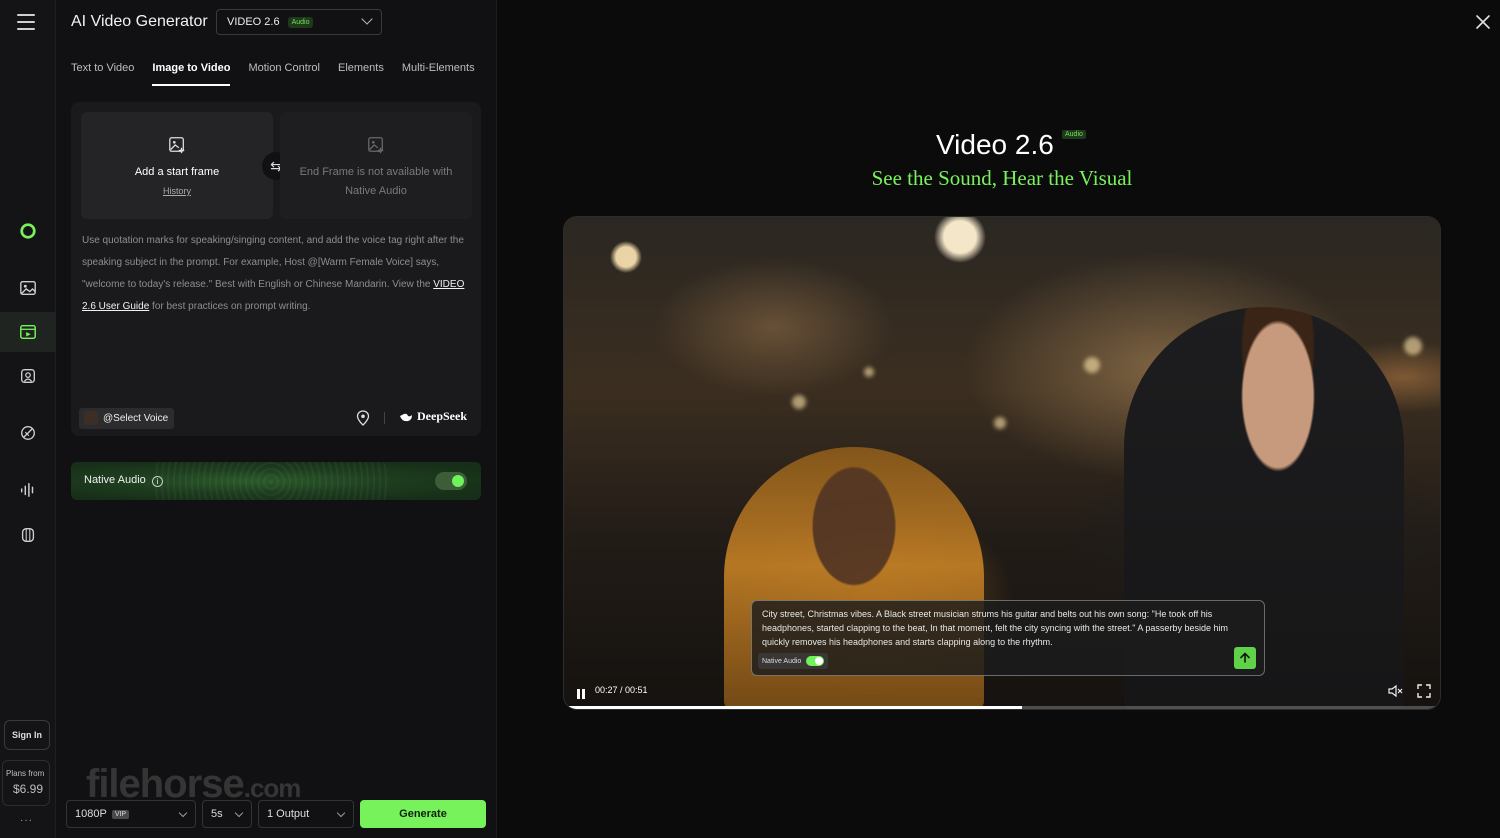 The width and height of the screenshot is (1500, 838). What do you see at coordinates (28, 789) in the screenshot?
I see `plans-price: $6.99` at bounding box center [28, 789].